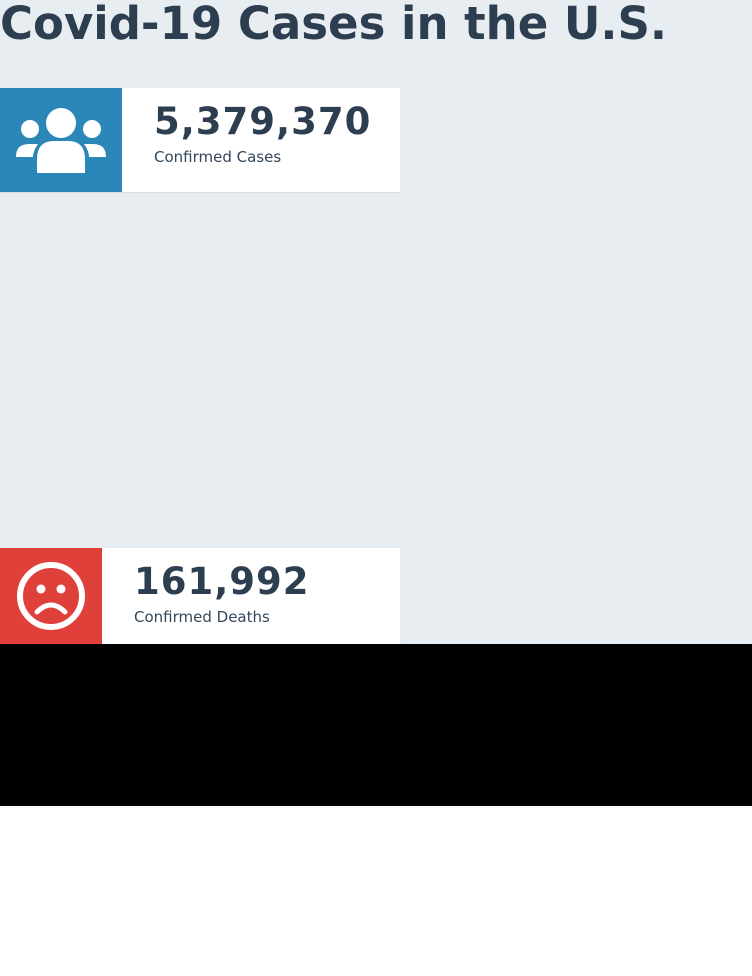 This screenshot has width=752, height=976. I want to click on confirmed-cases-card: 5,379,370 Confirmed Cases, so click(200, 140).